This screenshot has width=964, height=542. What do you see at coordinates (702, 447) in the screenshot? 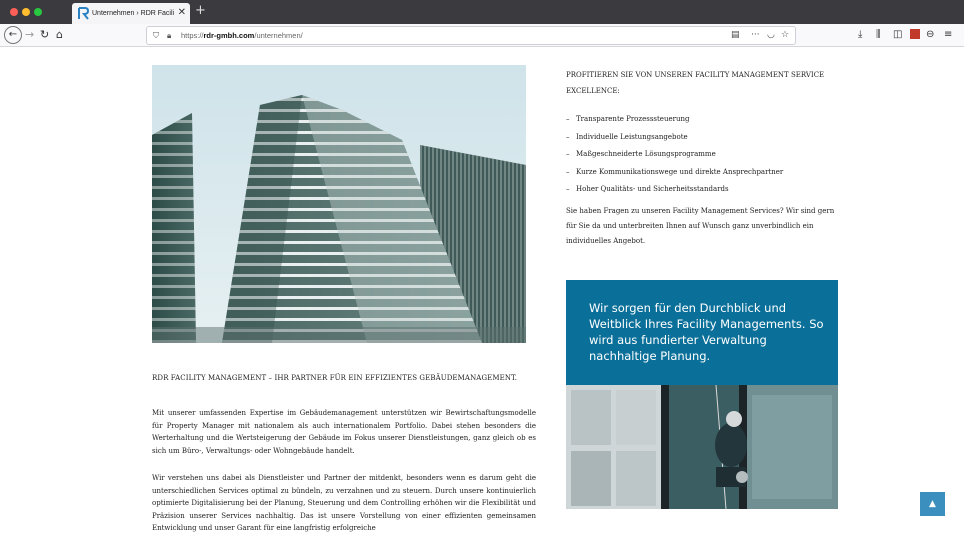
I see `window-cleaner-photo` at bounding box center [702, 447].